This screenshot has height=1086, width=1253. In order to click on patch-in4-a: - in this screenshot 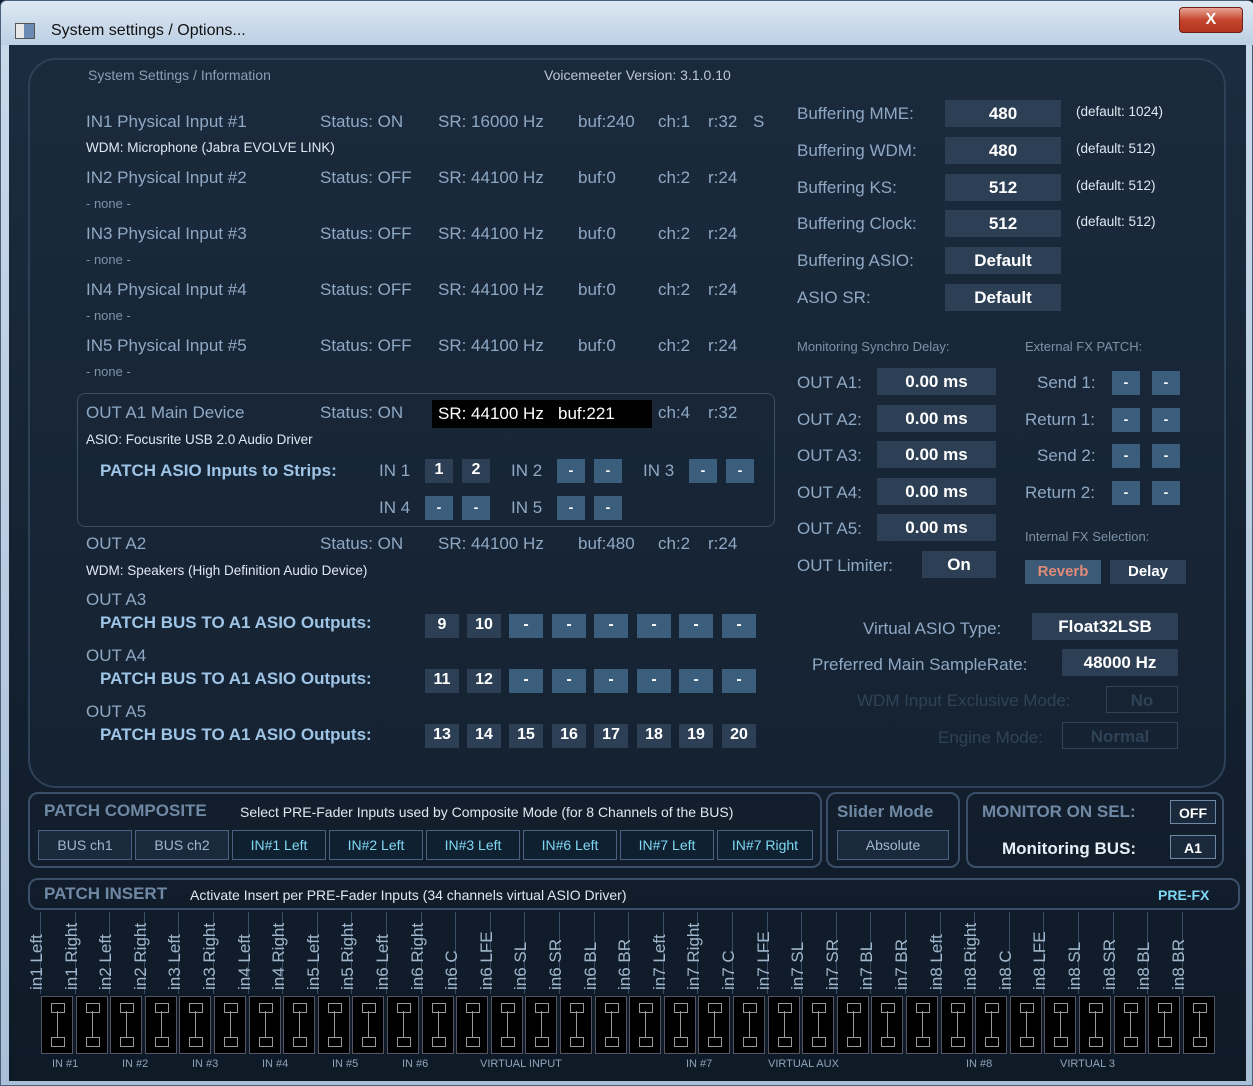, I will do `click(439, 508)`.